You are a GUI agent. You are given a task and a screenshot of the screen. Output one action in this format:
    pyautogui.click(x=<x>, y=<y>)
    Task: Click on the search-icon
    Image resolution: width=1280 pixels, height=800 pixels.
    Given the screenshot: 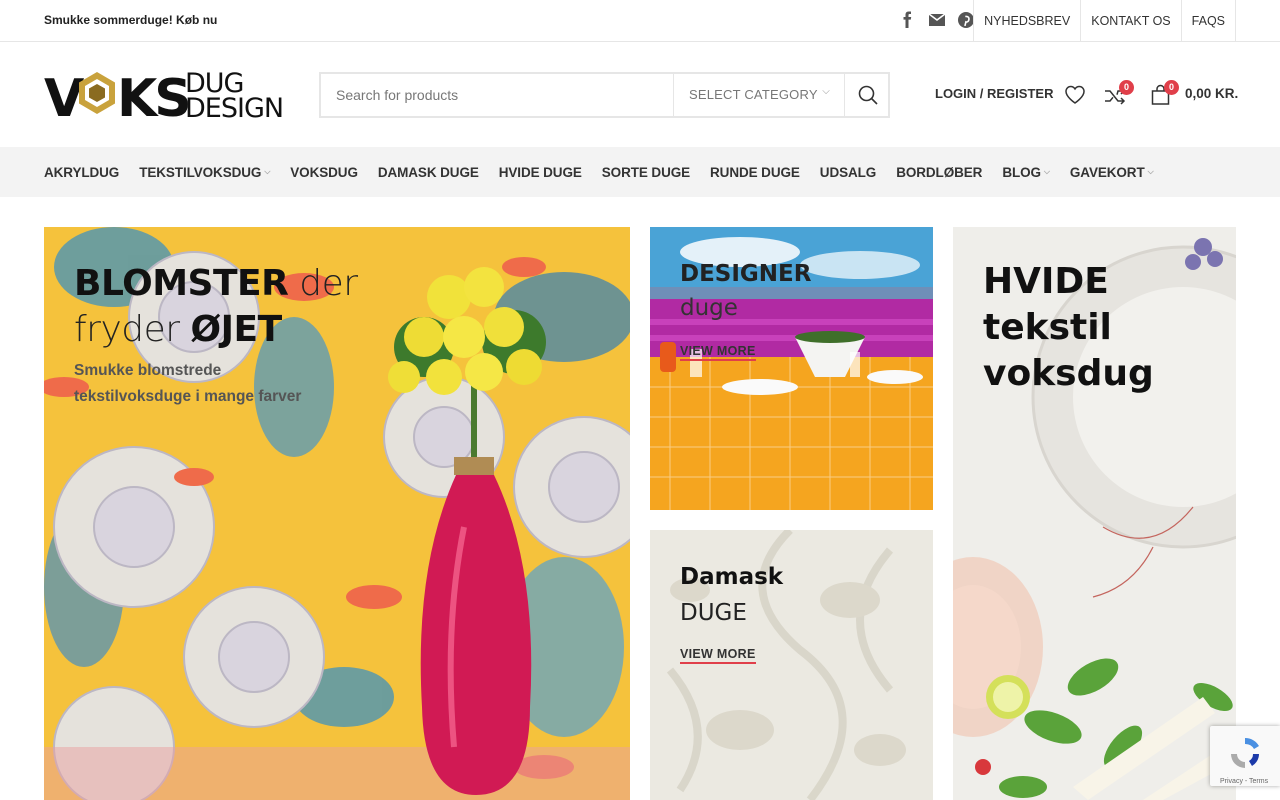 What is the action you would take?
    pyautogui.click(x=868, y=95)
    